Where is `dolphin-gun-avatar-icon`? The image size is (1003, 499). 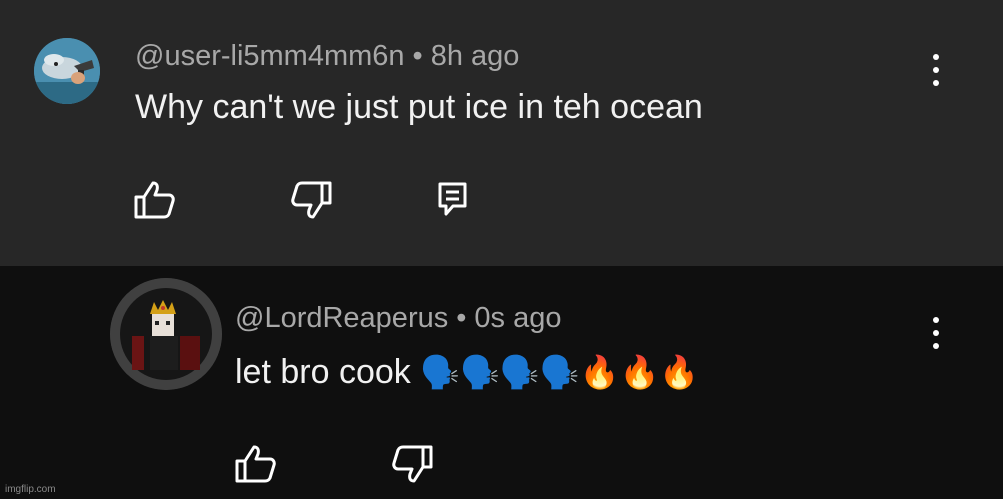 dolphin-gun-avatar-icon is located at coordinates (67, 71).